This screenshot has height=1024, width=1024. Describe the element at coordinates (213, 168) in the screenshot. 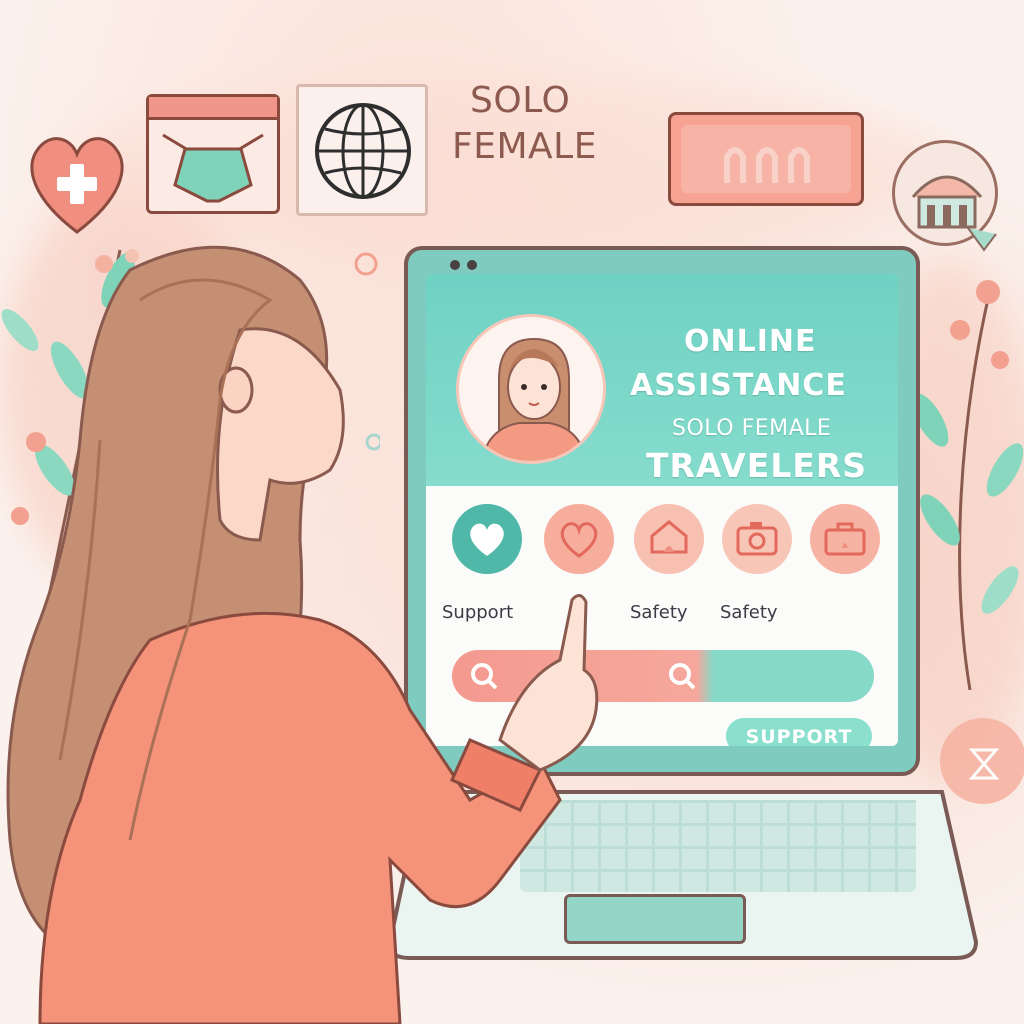

I see `envelope-icon` at that location.